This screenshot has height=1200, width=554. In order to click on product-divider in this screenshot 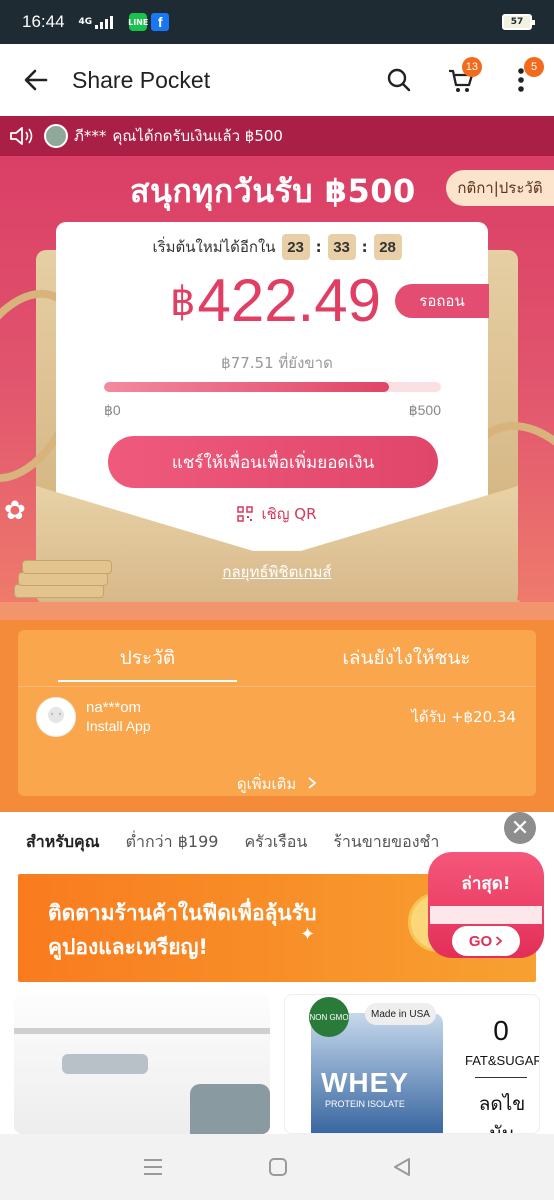, I will do `click(501, 1077)`.